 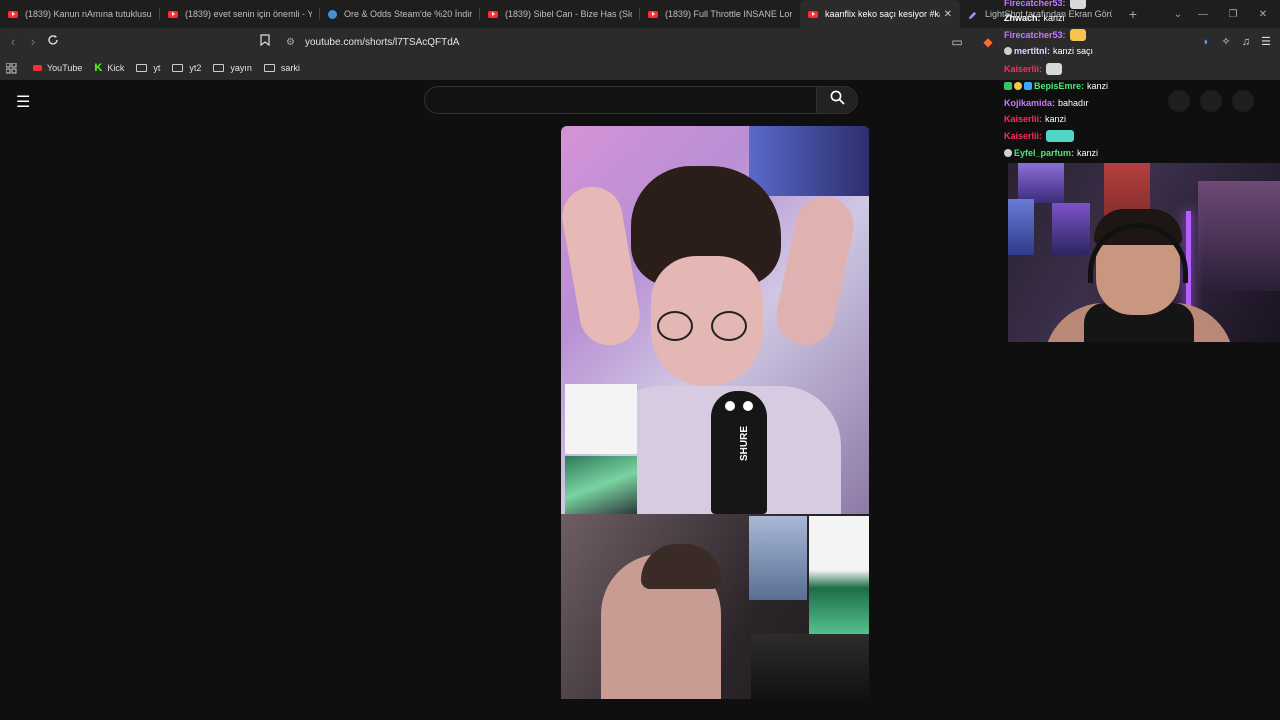 I want to click on chat-message: mertltnl: kanzi saçı, so click(x=1048, y=51).